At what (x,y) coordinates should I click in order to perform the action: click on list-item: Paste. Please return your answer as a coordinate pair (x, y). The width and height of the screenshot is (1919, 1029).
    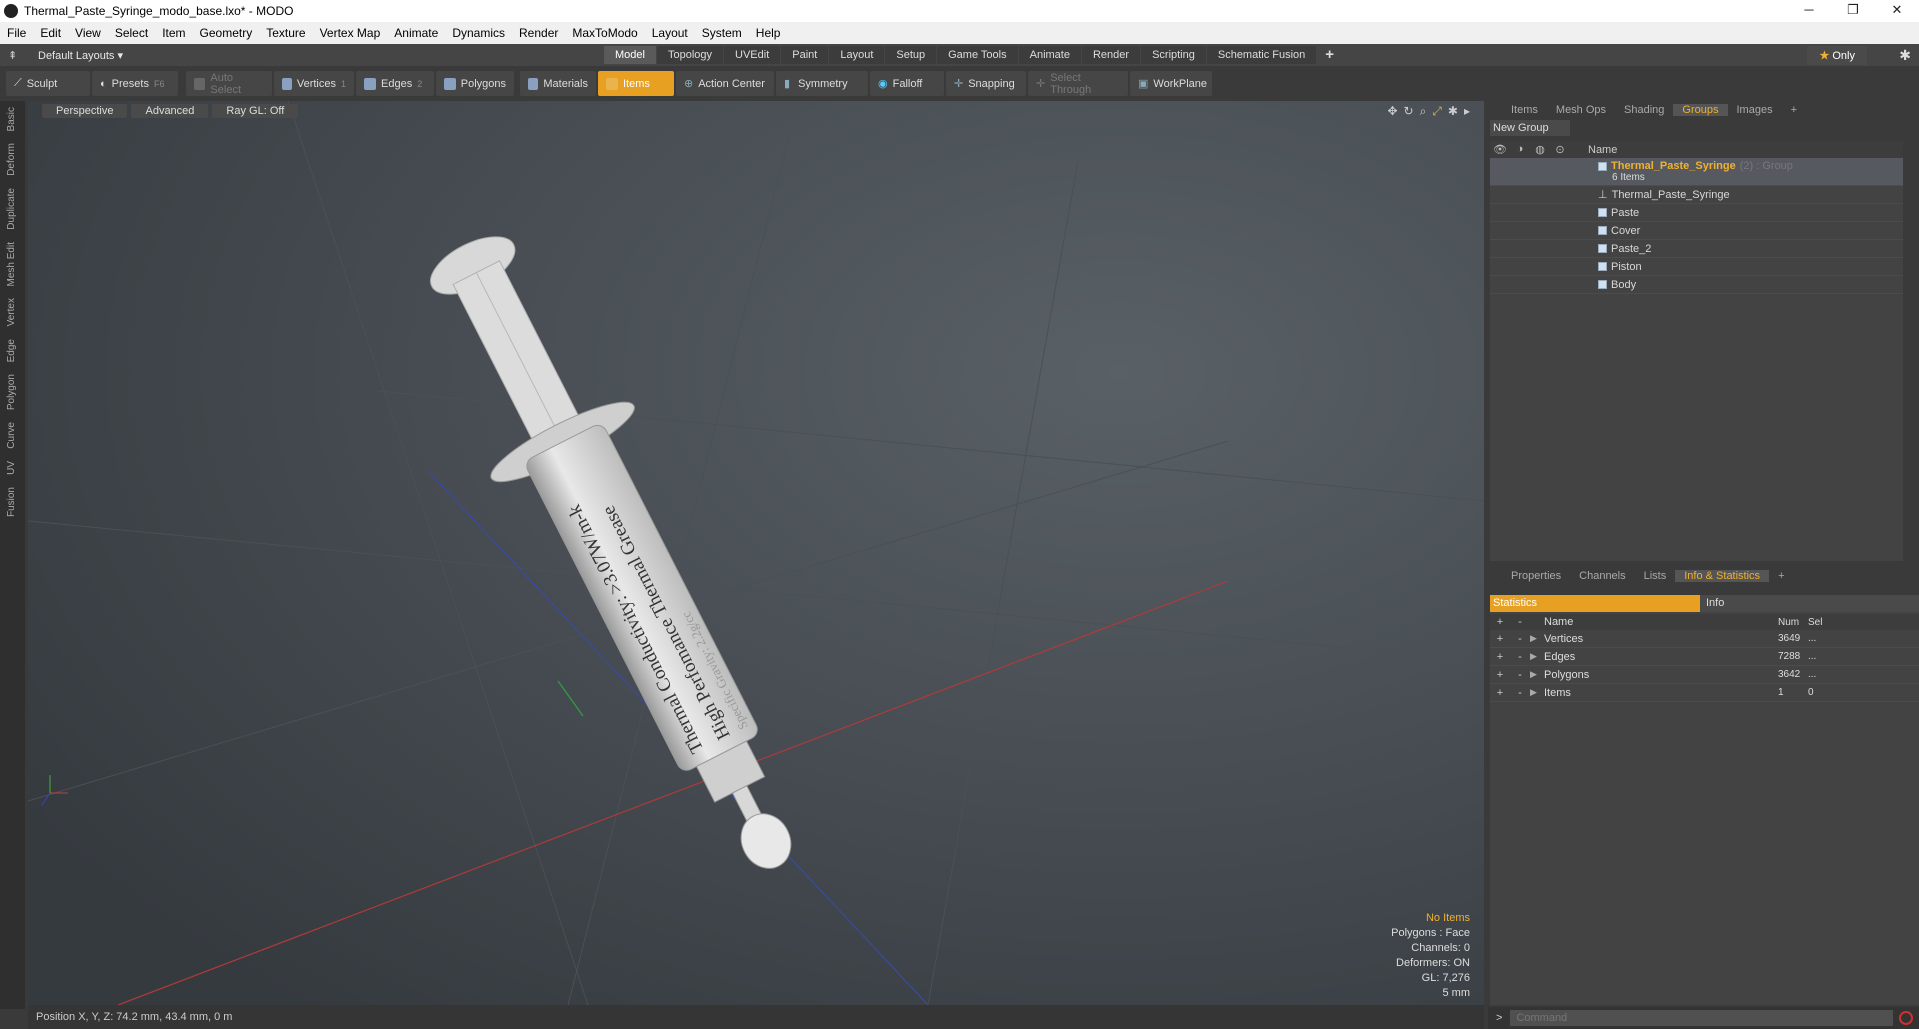
    Looking at the image, I should click on (1696, 213).